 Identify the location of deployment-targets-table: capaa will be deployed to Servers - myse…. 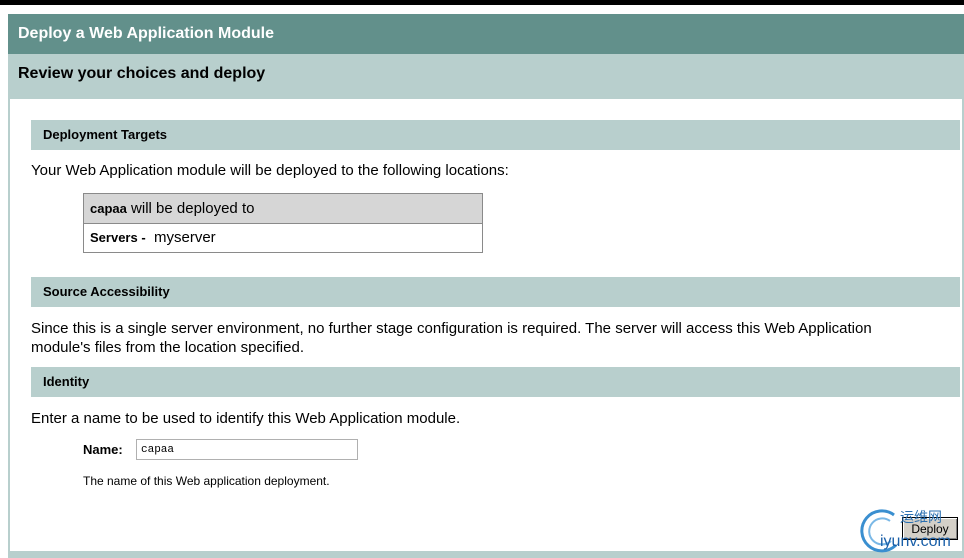
(283, 223).